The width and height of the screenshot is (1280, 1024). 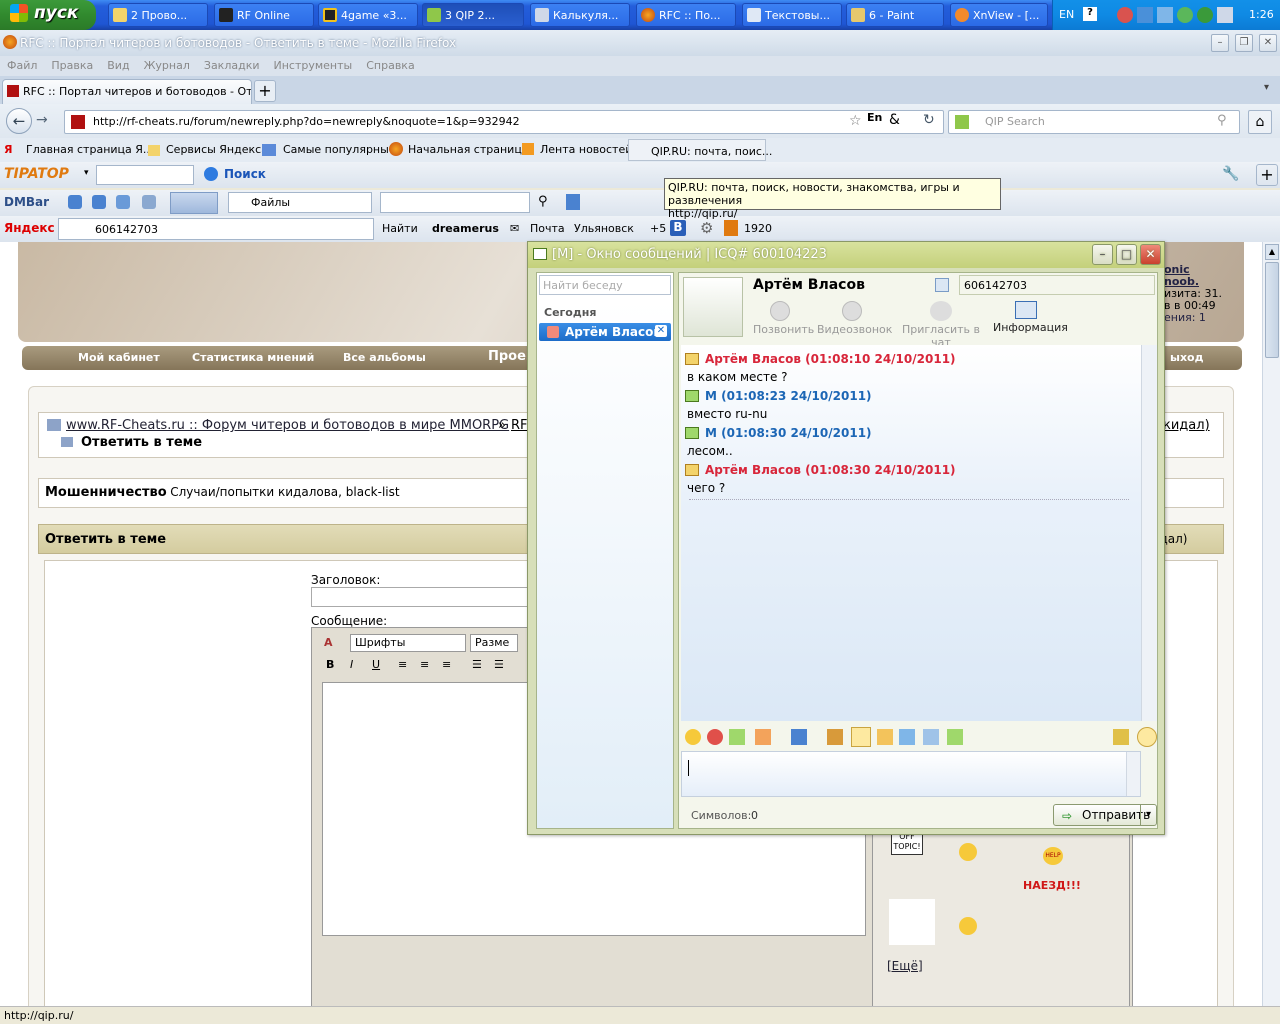 I want to click on save-icon, so click(x=799, y=737).